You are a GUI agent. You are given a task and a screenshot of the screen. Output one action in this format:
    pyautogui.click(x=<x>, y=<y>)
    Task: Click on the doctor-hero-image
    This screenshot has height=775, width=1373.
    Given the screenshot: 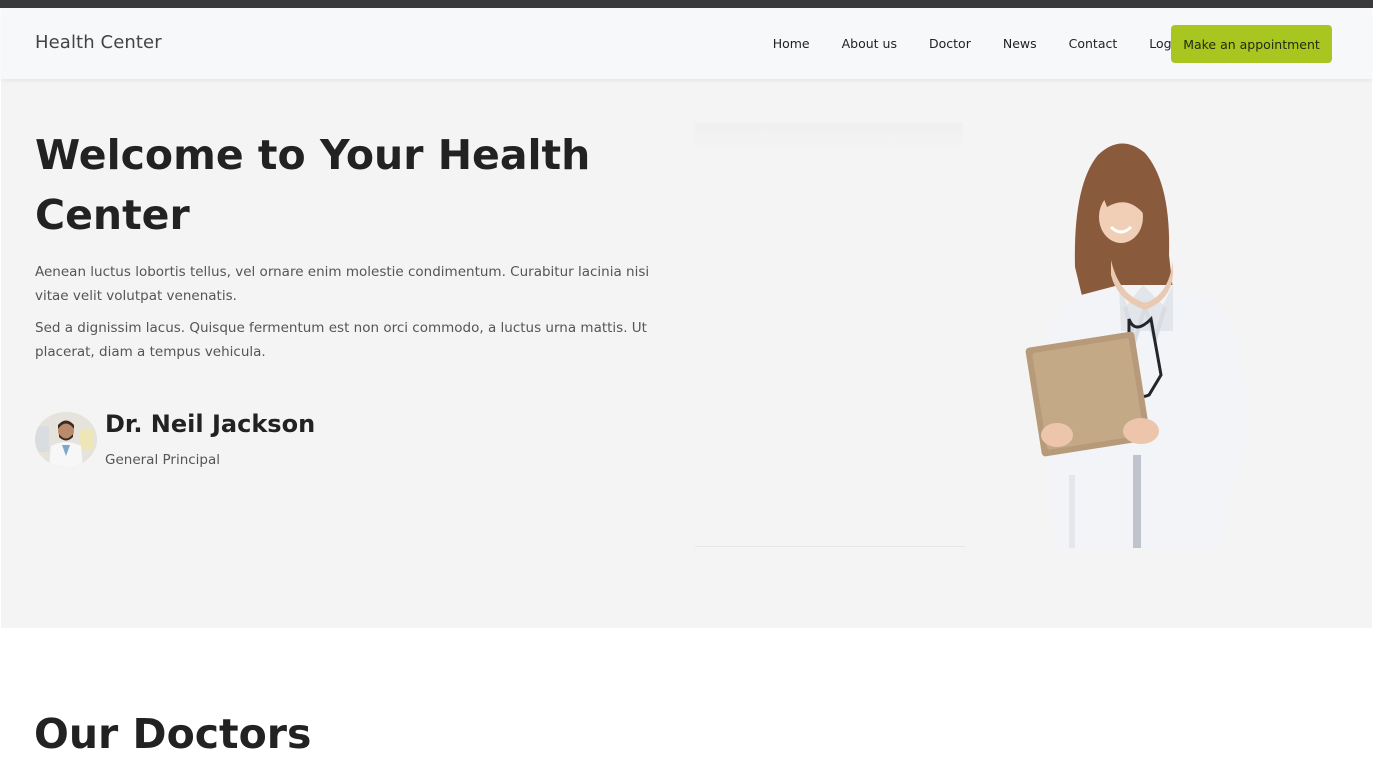 What is the action you would take?
    pyautogui.click(x=1137, y=345)
    